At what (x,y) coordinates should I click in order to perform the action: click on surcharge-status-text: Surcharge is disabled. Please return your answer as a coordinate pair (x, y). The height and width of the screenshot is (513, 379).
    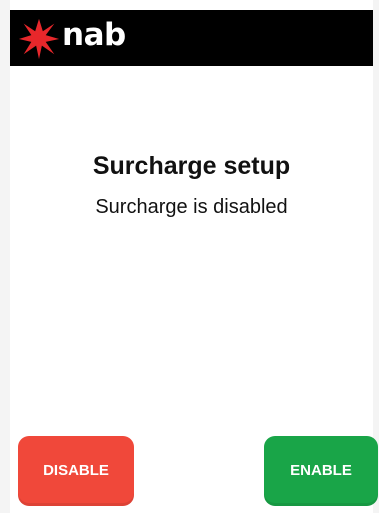
    Looking at the image, I should click on (191, 207).